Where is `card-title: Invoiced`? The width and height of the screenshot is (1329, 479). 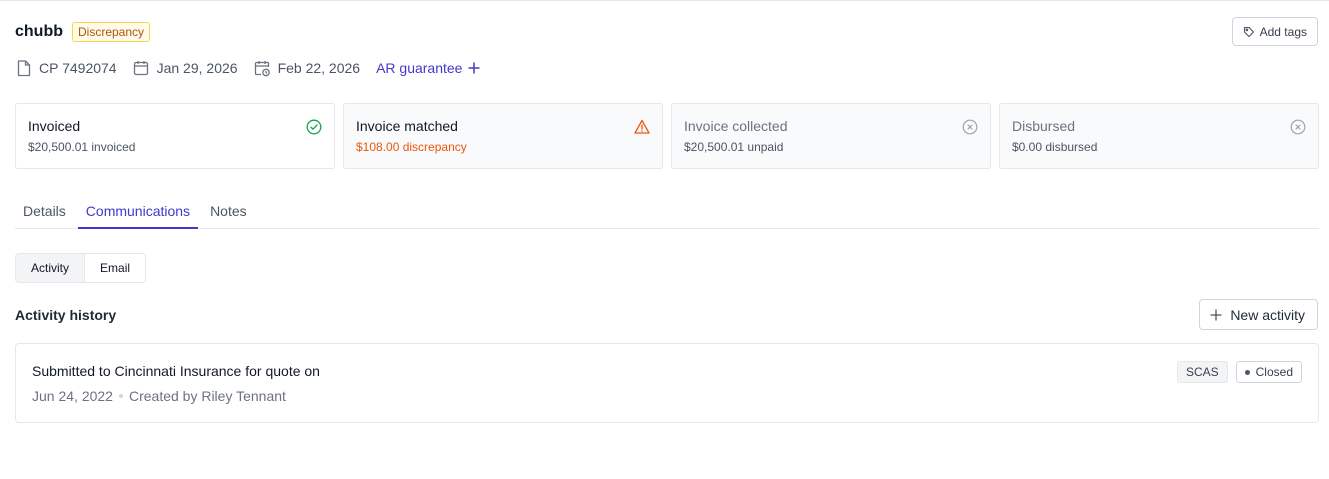
card-title: Invoiced is located at coordinates (54, 126).